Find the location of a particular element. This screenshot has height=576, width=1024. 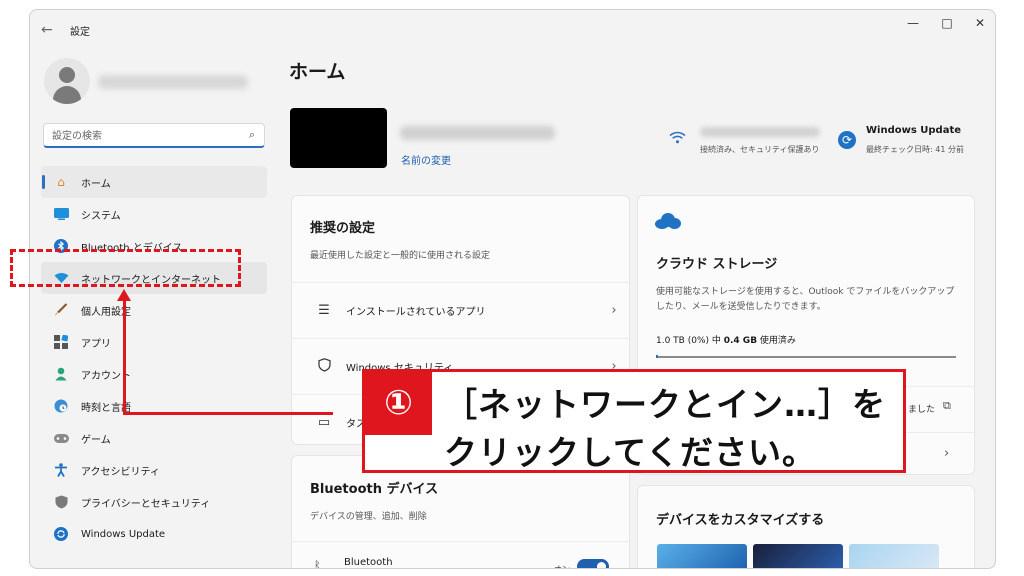

recommended-subtitle: 最近使用した設定と一般的に使用される設定 is located at coordinates (400, 256).